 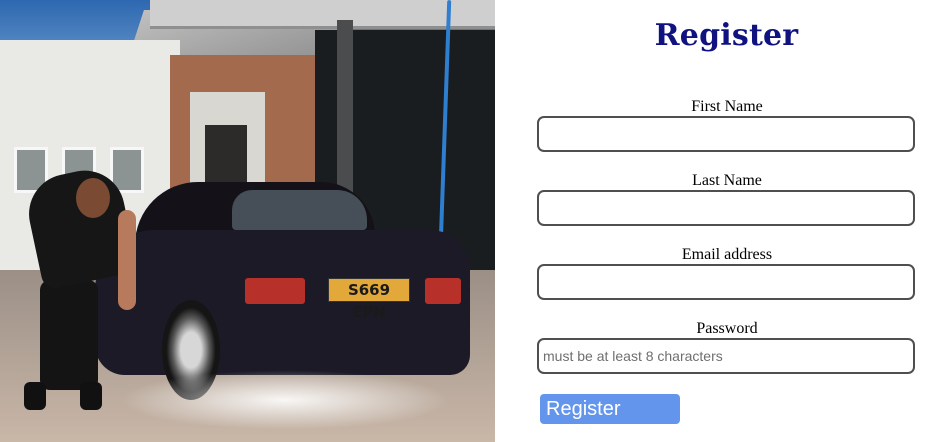 What do you see at coordinates (127, 260) in the screenshot?
I see `person-arm` at bounding box center [127, 260].